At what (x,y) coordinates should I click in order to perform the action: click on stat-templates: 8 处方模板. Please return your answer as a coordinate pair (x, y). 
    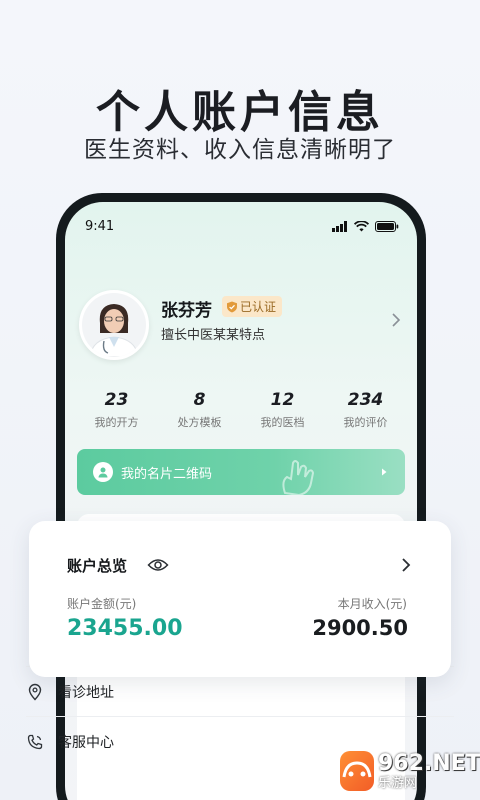
    Looking at the image, I should click on (200, 410).